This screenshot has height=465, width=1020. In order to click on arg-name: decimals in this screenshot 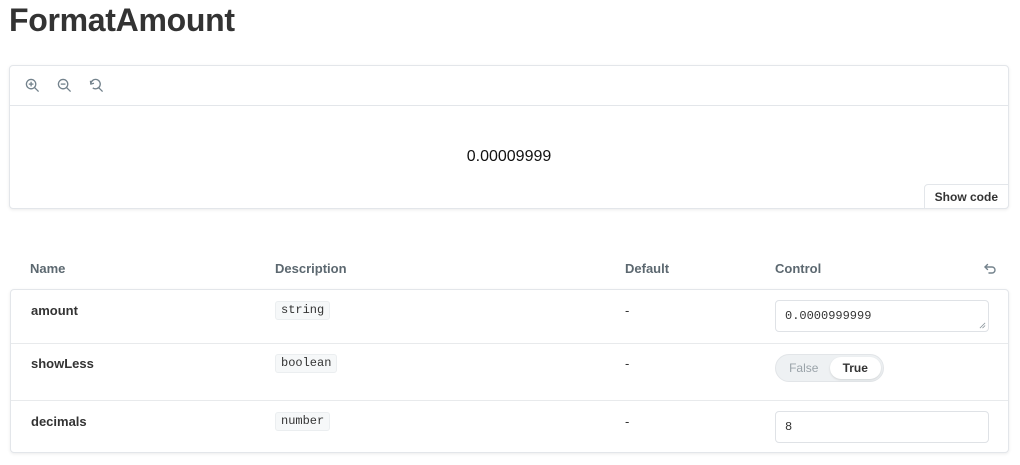, I will do `click(59, 421)`.